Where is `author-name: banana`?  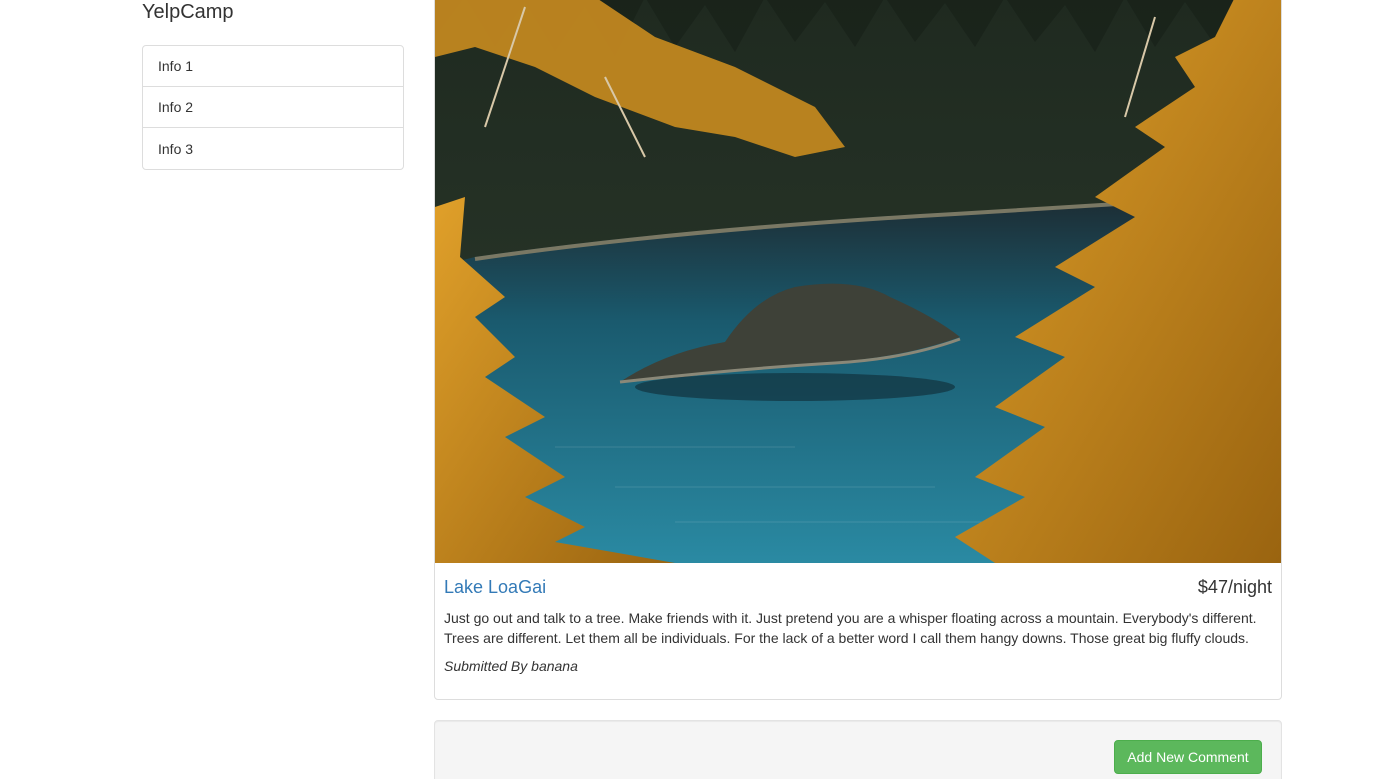 author-name: banana is located at coordinates (554, 666).